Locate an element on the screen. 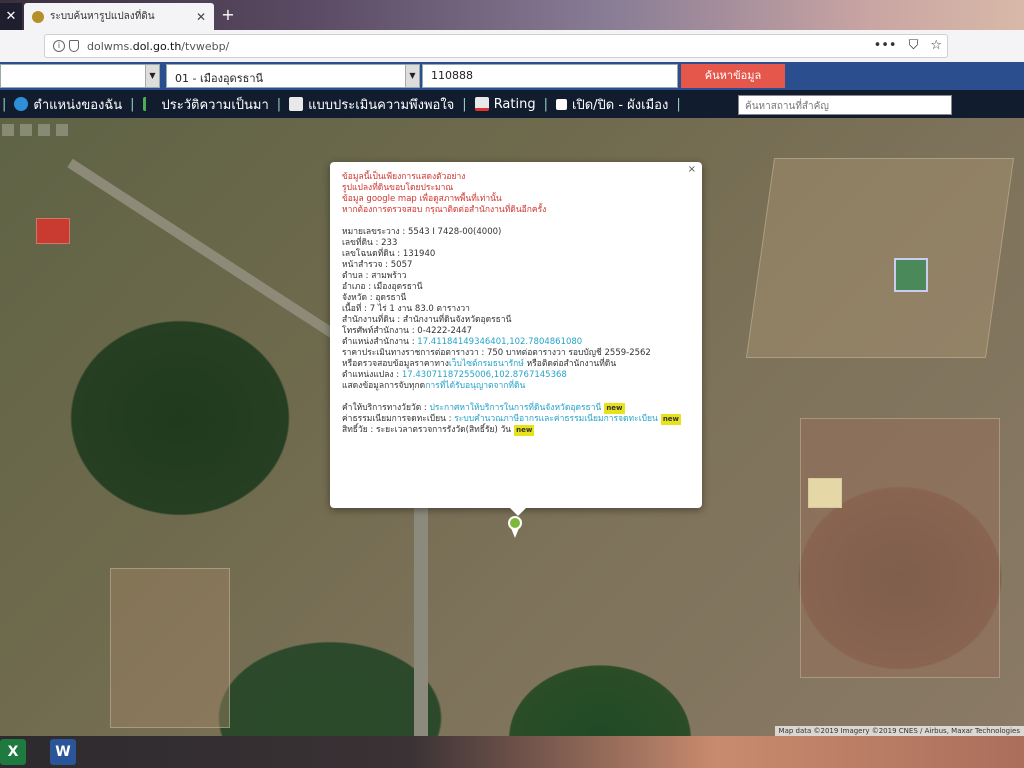 Image resolution: width=1024 pixels, height=768 pixels. history-icon is located at coordinates (149, 104).